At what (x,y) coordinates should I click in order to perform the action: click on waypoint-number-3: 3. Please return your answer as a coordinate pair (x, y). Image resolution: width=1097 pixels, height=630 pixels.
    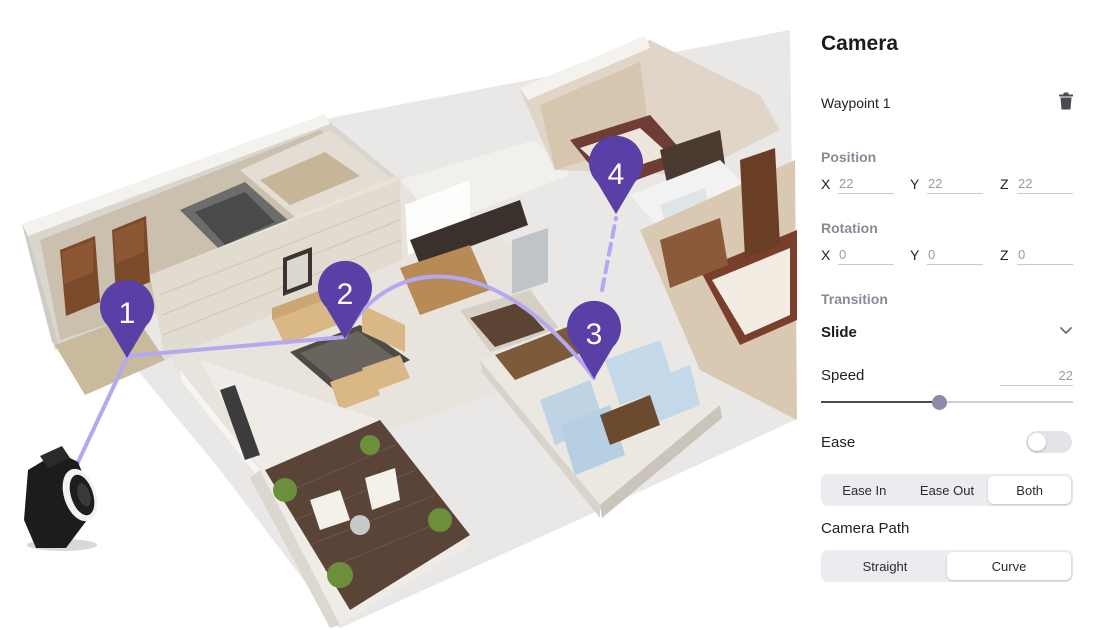
    Looking at the image, I should click on (594, 334).